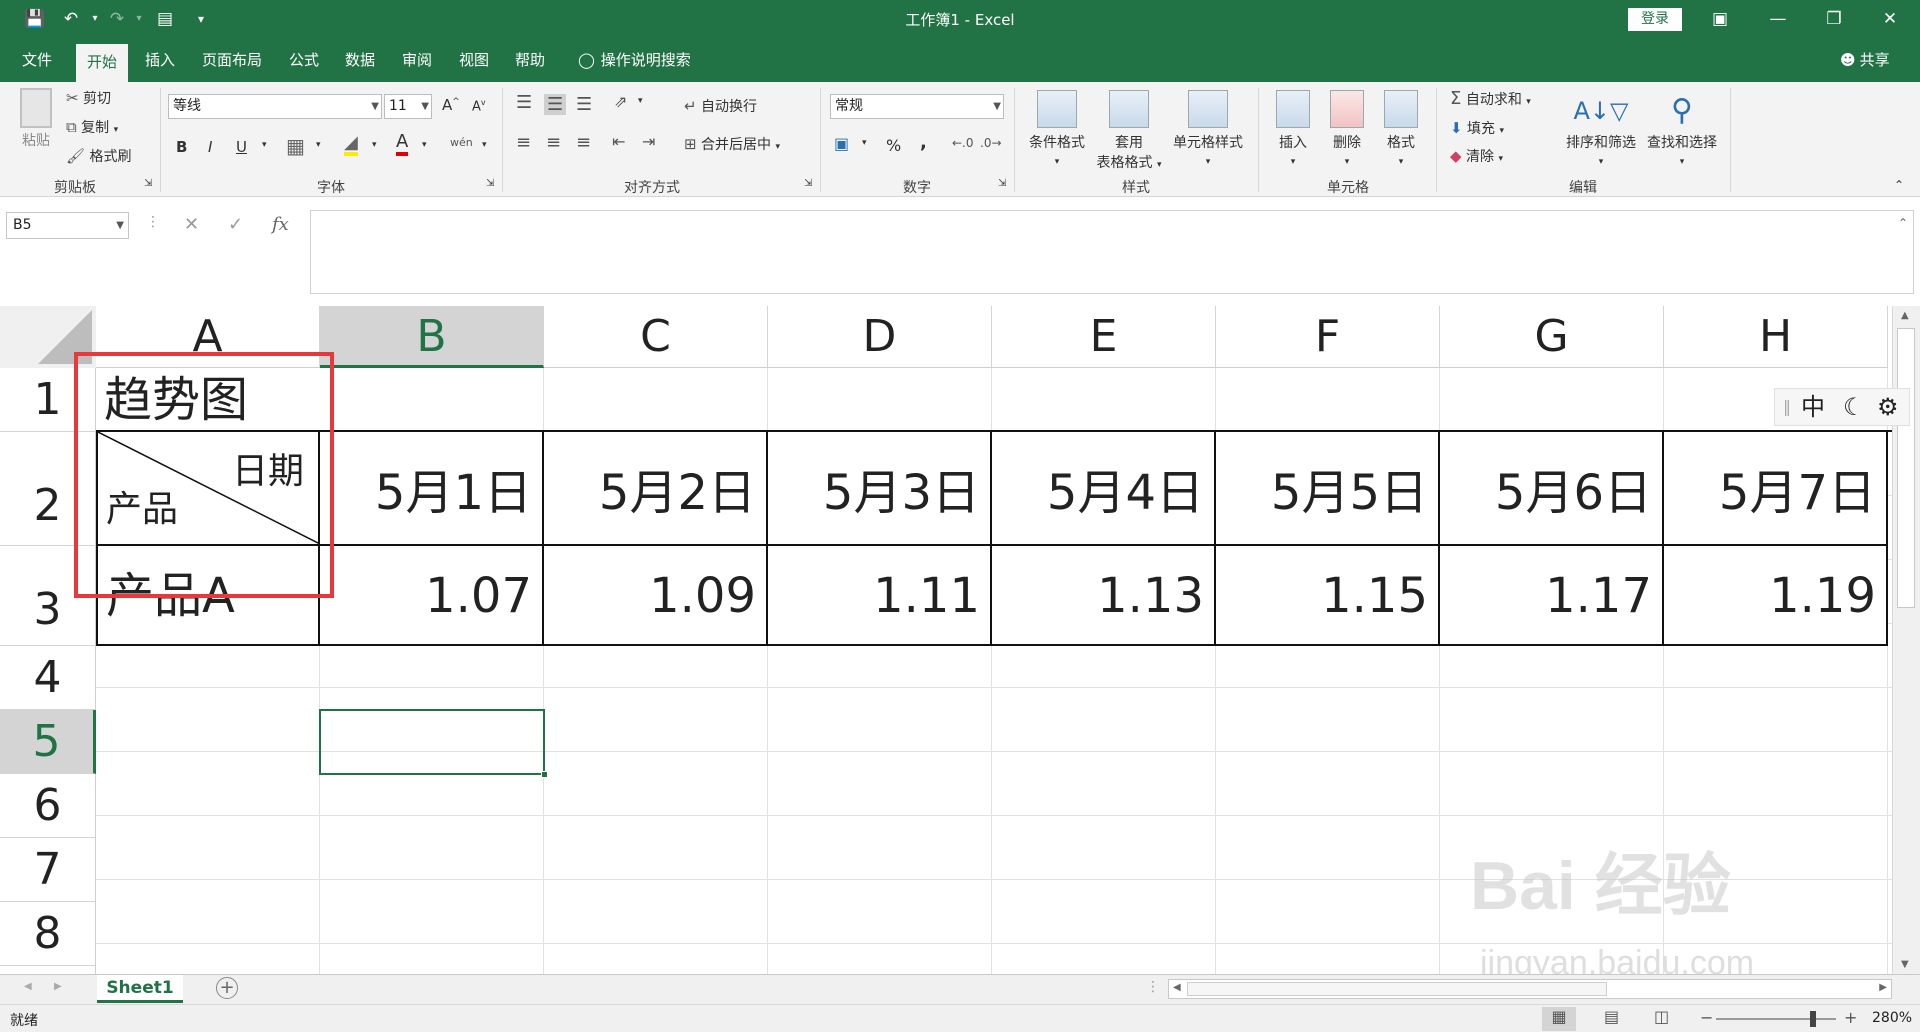 The width and height of the screenshot is (1920, 1032). I want to click on scroll-up-icon: ▲, so click(1905, 315).